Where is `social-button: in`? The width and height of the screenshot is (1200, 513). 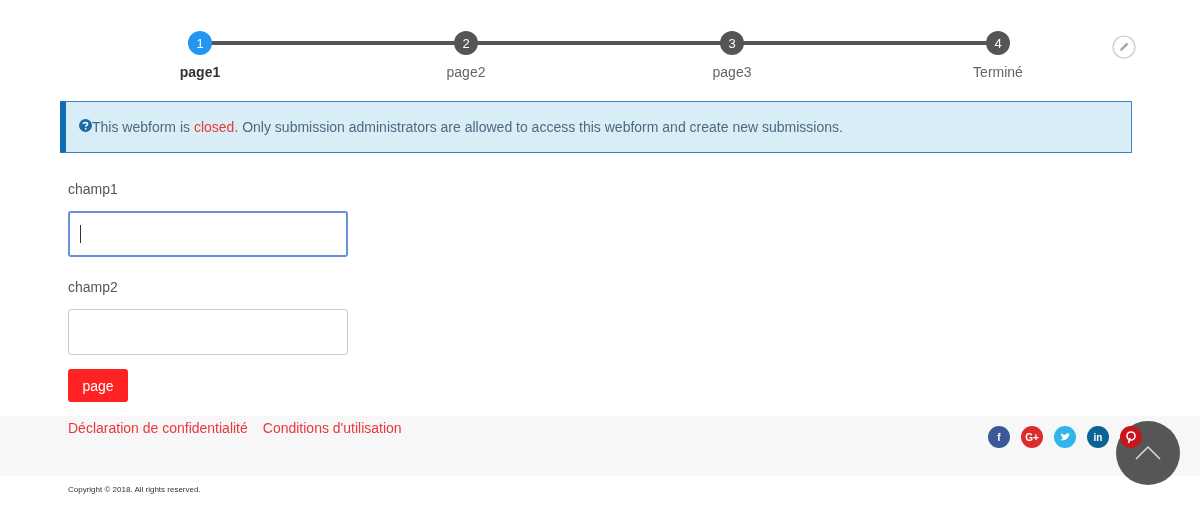
social-button: in is located at coordinates (1098, 437).